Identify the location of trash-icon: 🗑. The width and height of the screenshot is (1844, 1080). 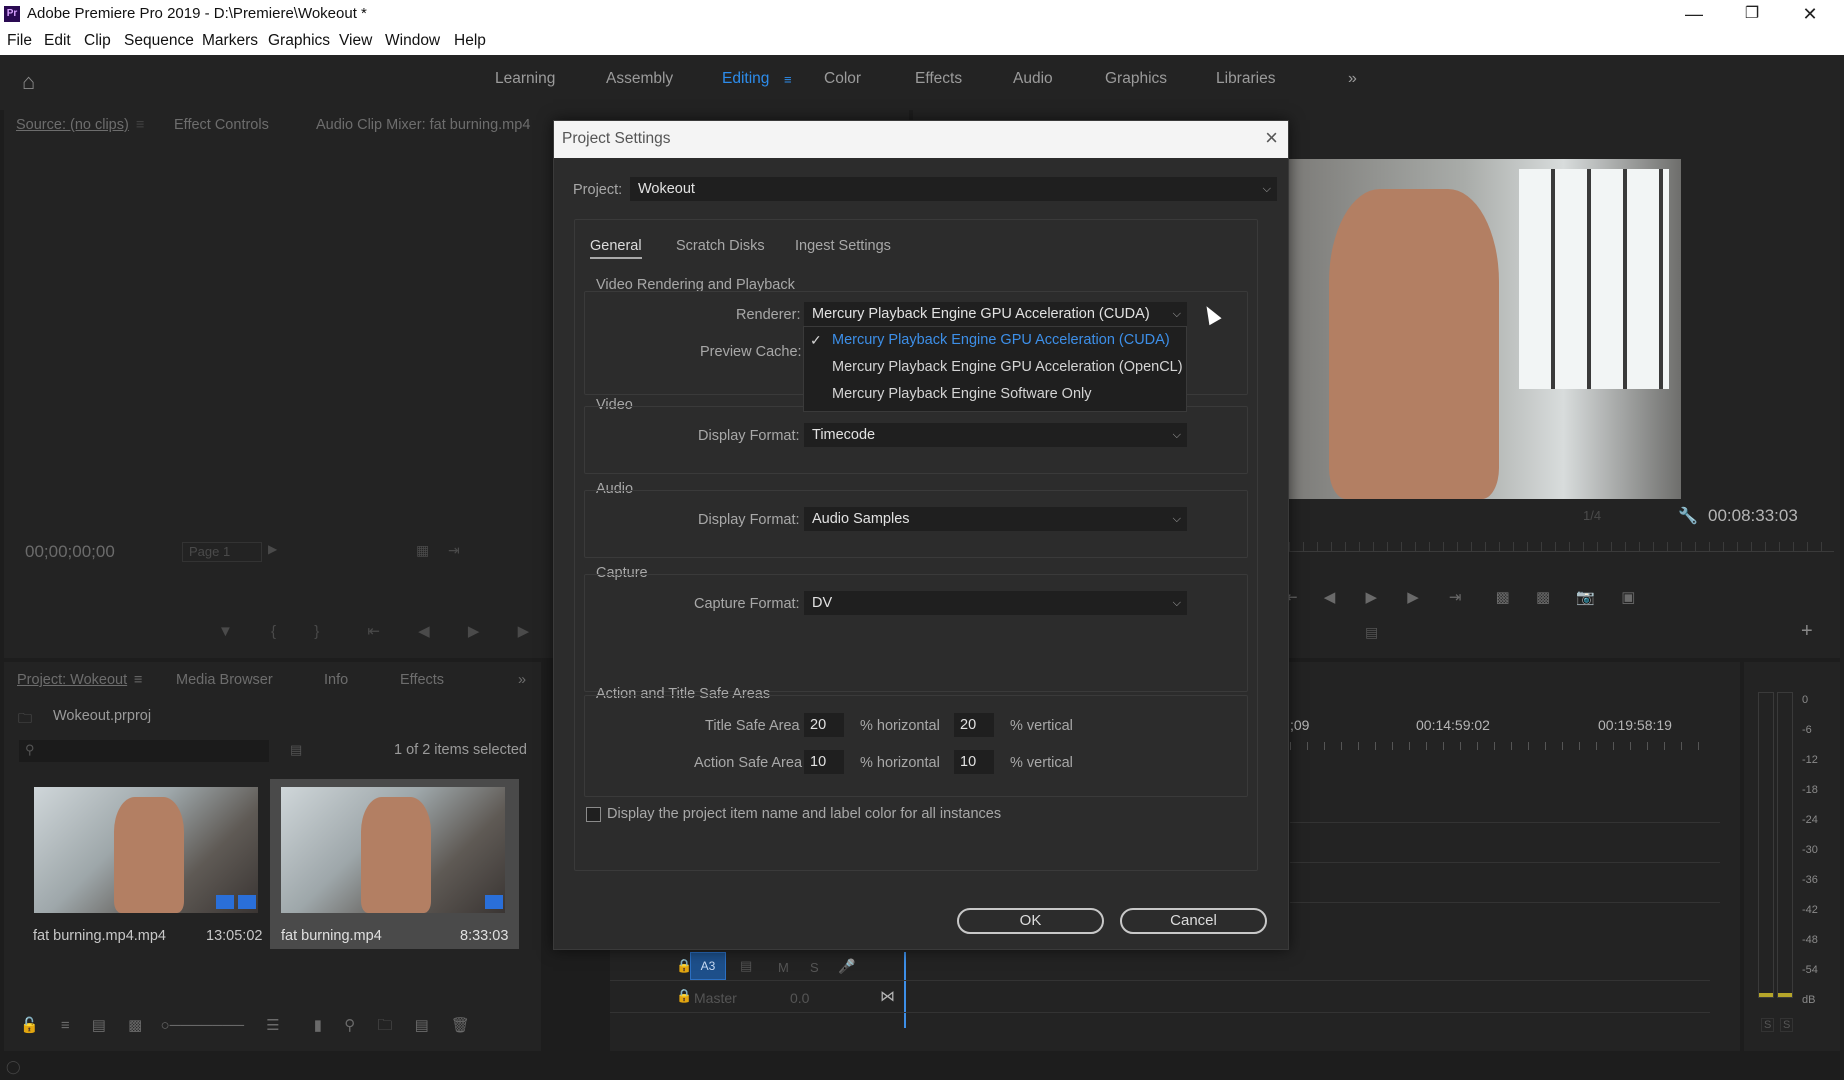
(460, 1025).